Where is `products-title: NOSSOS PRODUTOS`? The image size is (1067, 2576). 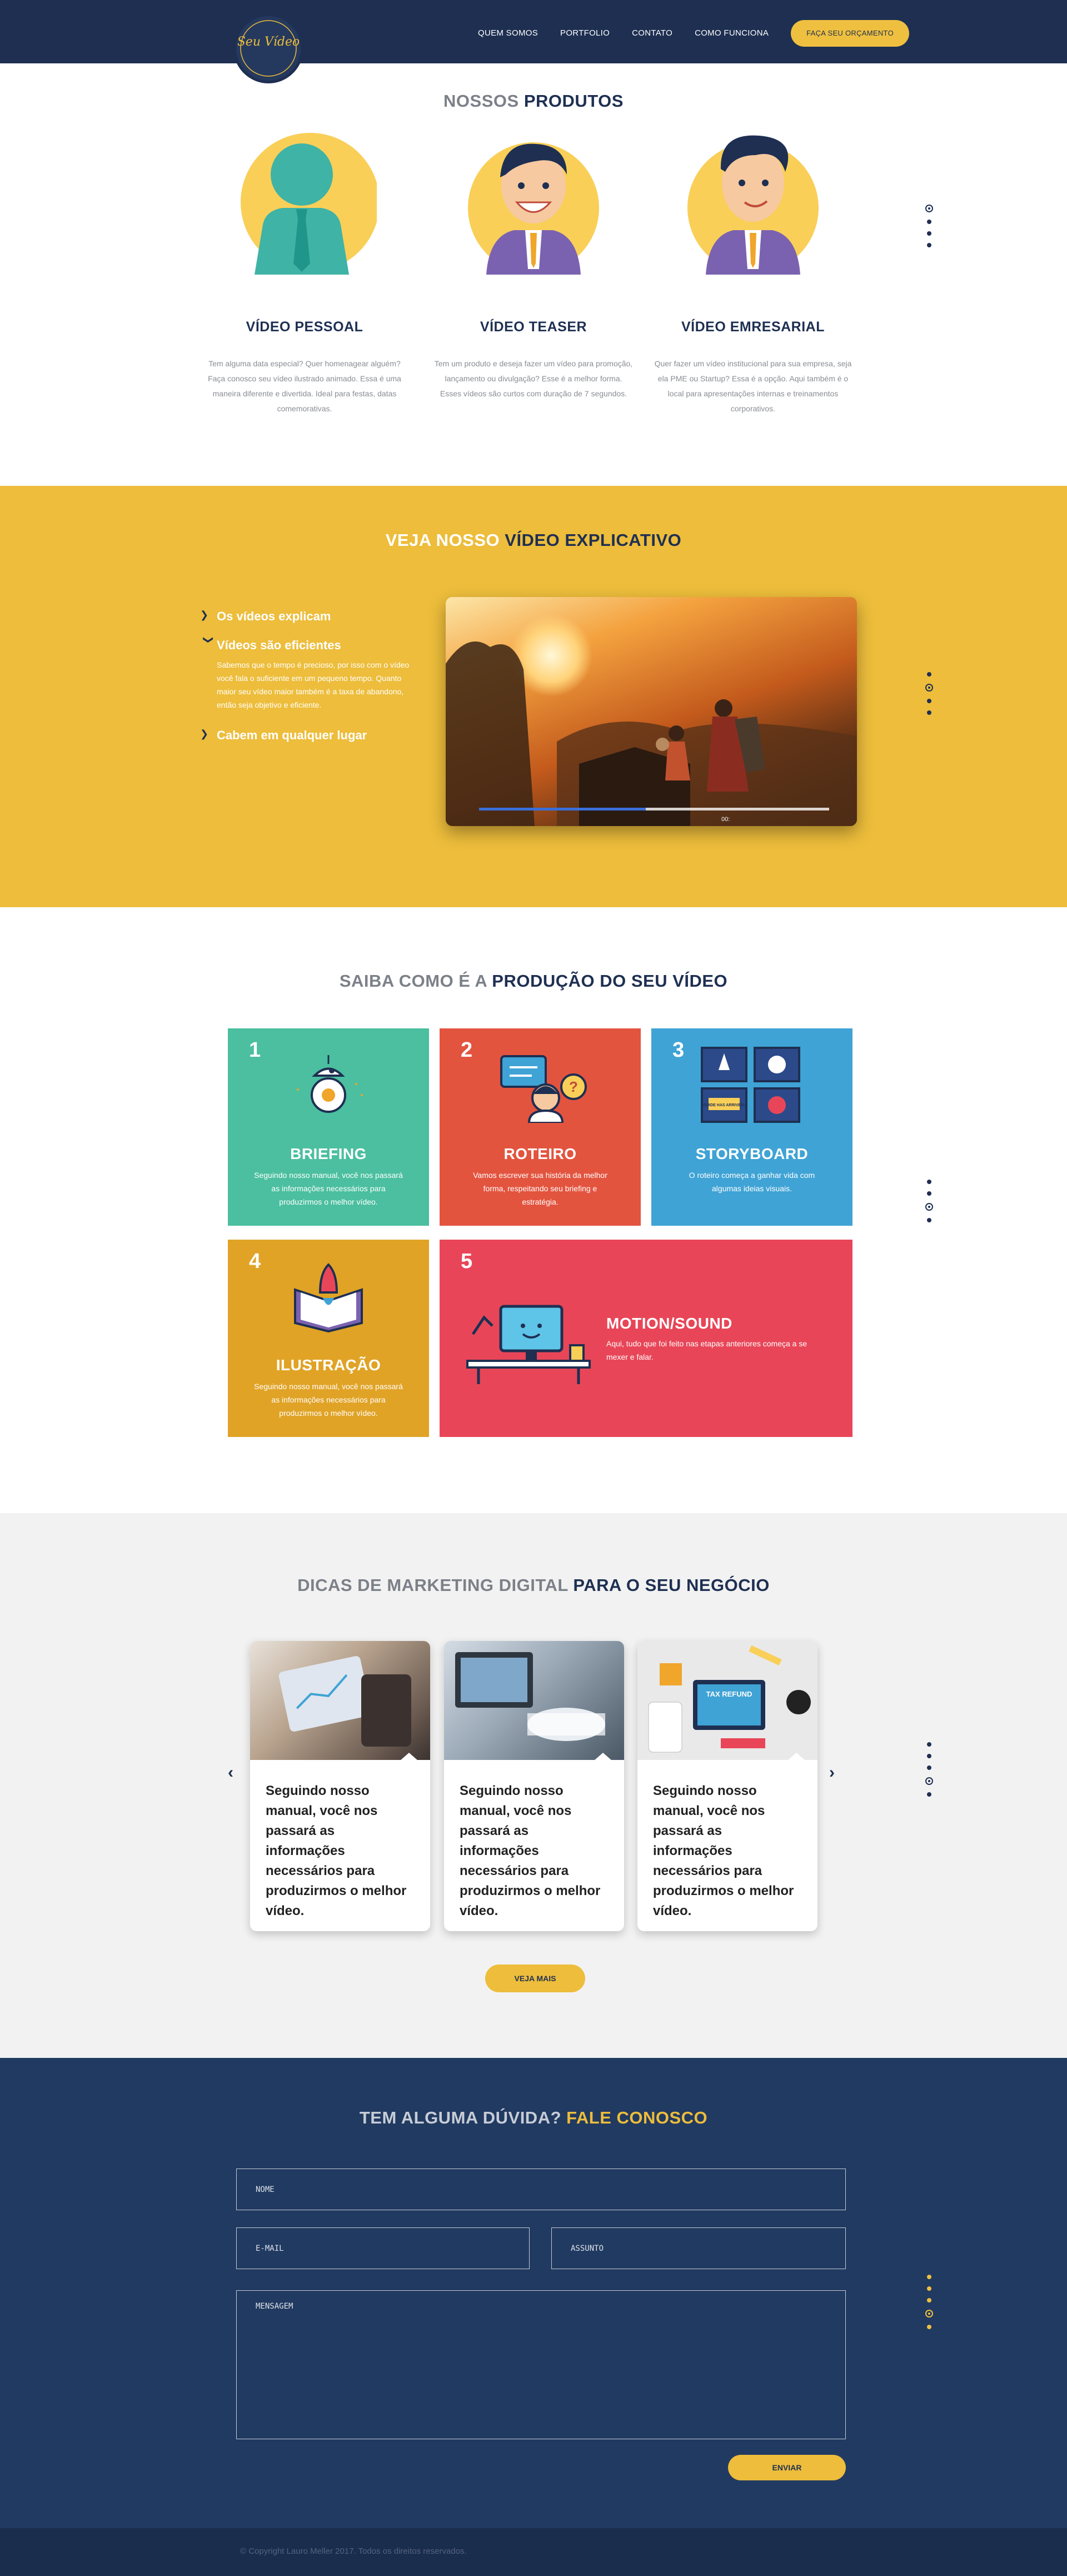
products-title: NOSSOS PRODUTOS is located at coordinates (533, 101).